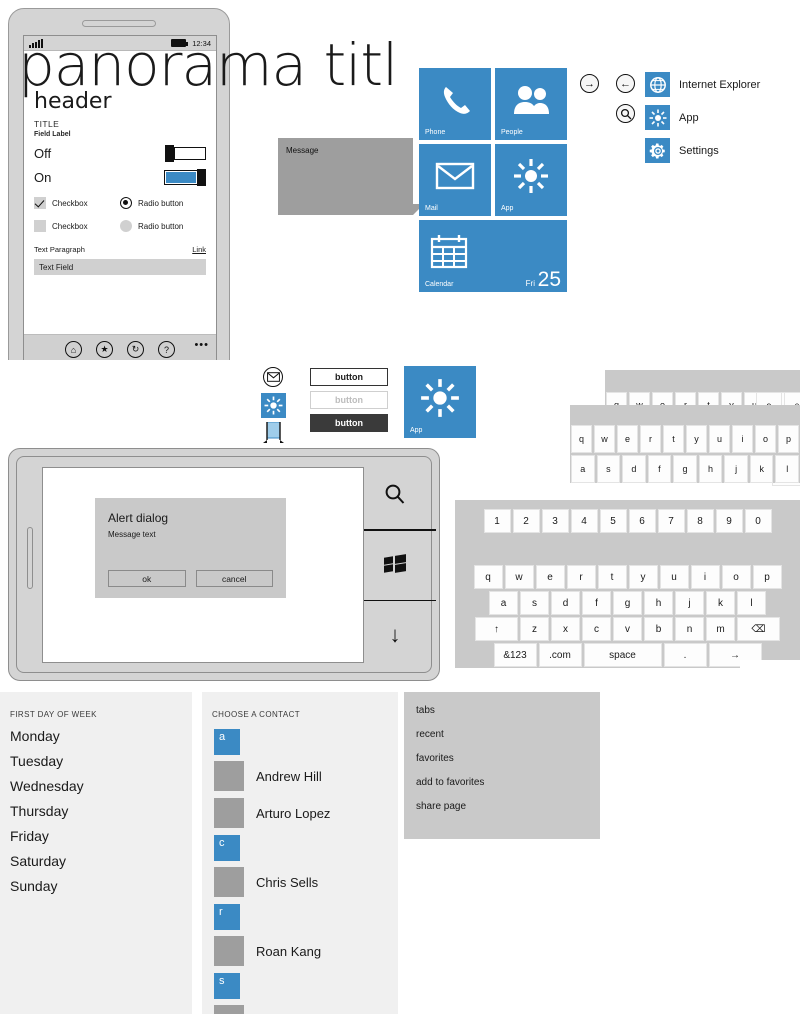 Image resolution: width=800 pixels, height=1014 pixels. What do you see at coordinates (77, 203) in the screenshot?
I see `checkbox-checked: Checkbox` at bounding box center [77, 203].